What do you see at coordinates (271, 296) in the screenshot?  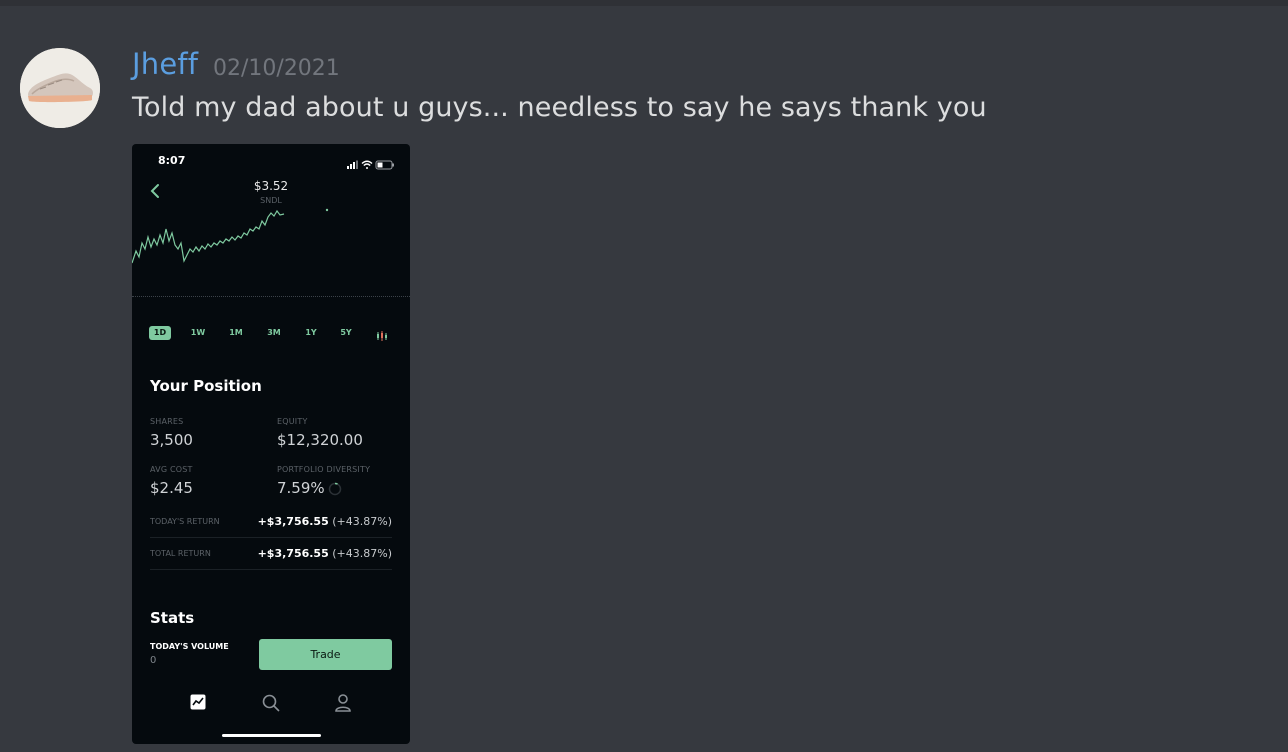 I see `previous-close-line` at bounding box center [271, 296].